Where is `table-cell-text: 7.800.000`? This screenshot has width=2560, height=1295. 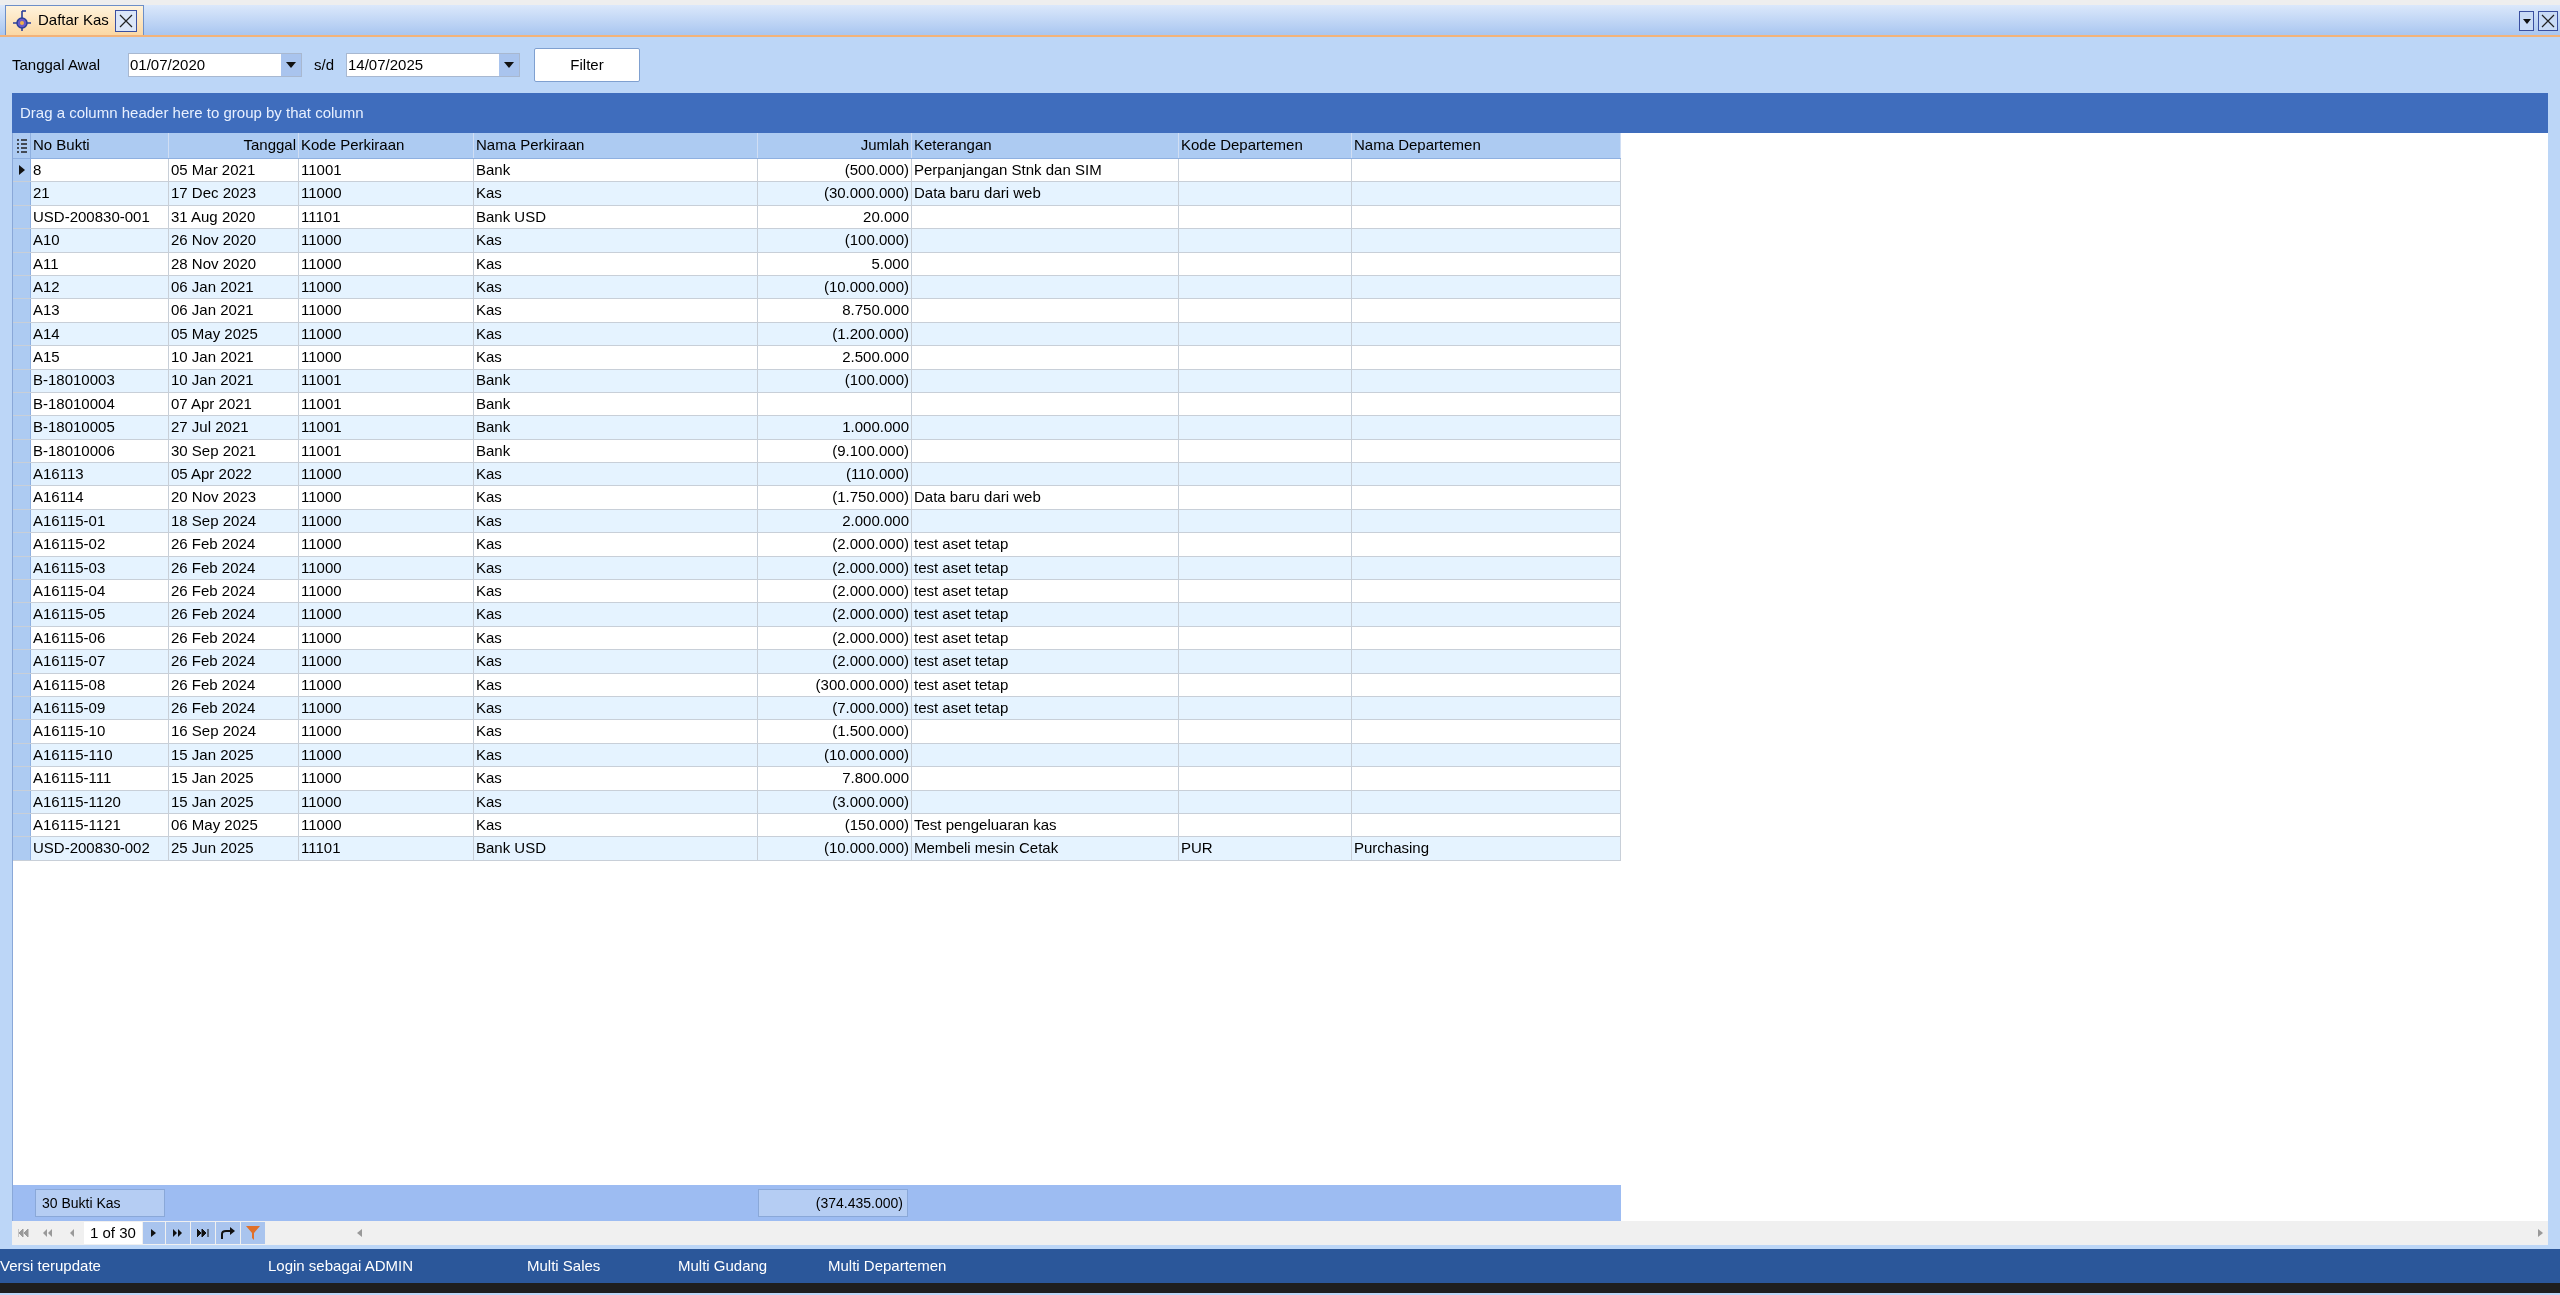
table-cell-text: 7.800.000 is located at coordinates (875, 778).